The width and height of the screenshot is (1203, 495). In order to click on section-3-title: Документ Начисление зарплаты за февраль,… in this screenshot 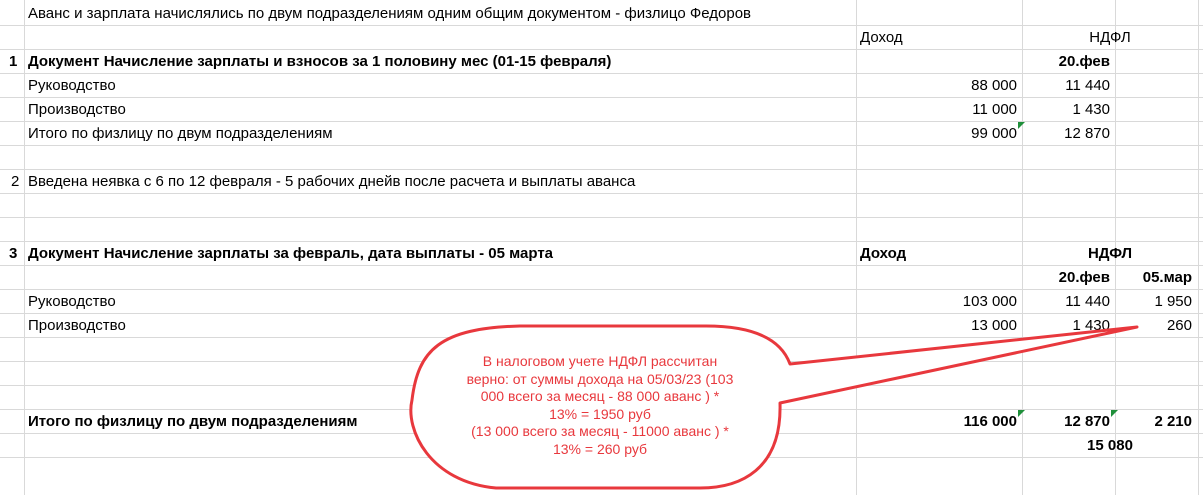, I will do `click(291, 253)`.